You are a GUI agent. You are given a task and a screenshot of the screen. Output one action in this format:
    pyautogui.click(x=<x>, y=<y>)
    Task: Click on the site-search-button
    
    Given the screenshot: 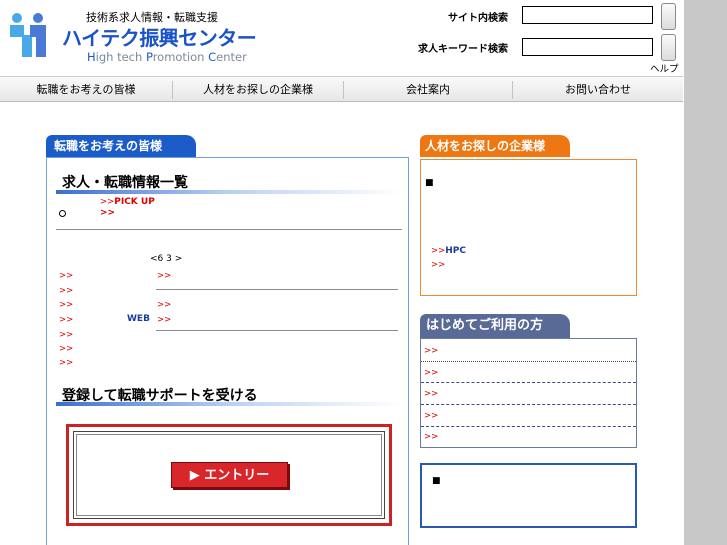 What is the action you would take?
    pyautogui.click(x=668, y=16)
    